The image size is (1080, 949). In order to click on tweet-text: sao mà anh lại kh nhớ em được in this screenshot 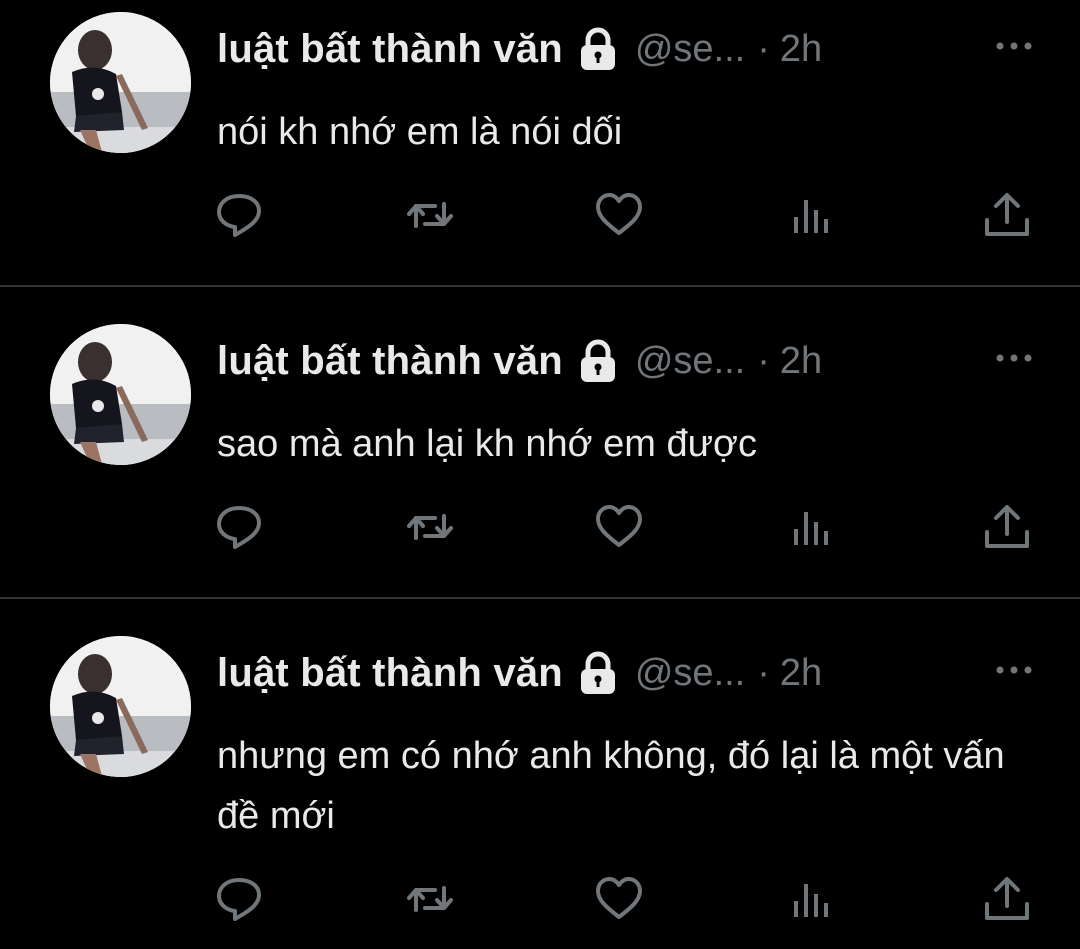, I will do `click(487, 444)`.